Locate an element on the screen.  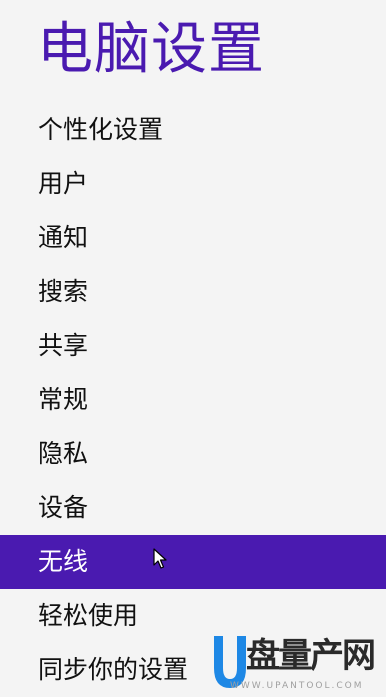
nav-item-label: 个性化设置 is located at coordinates (101, 129).